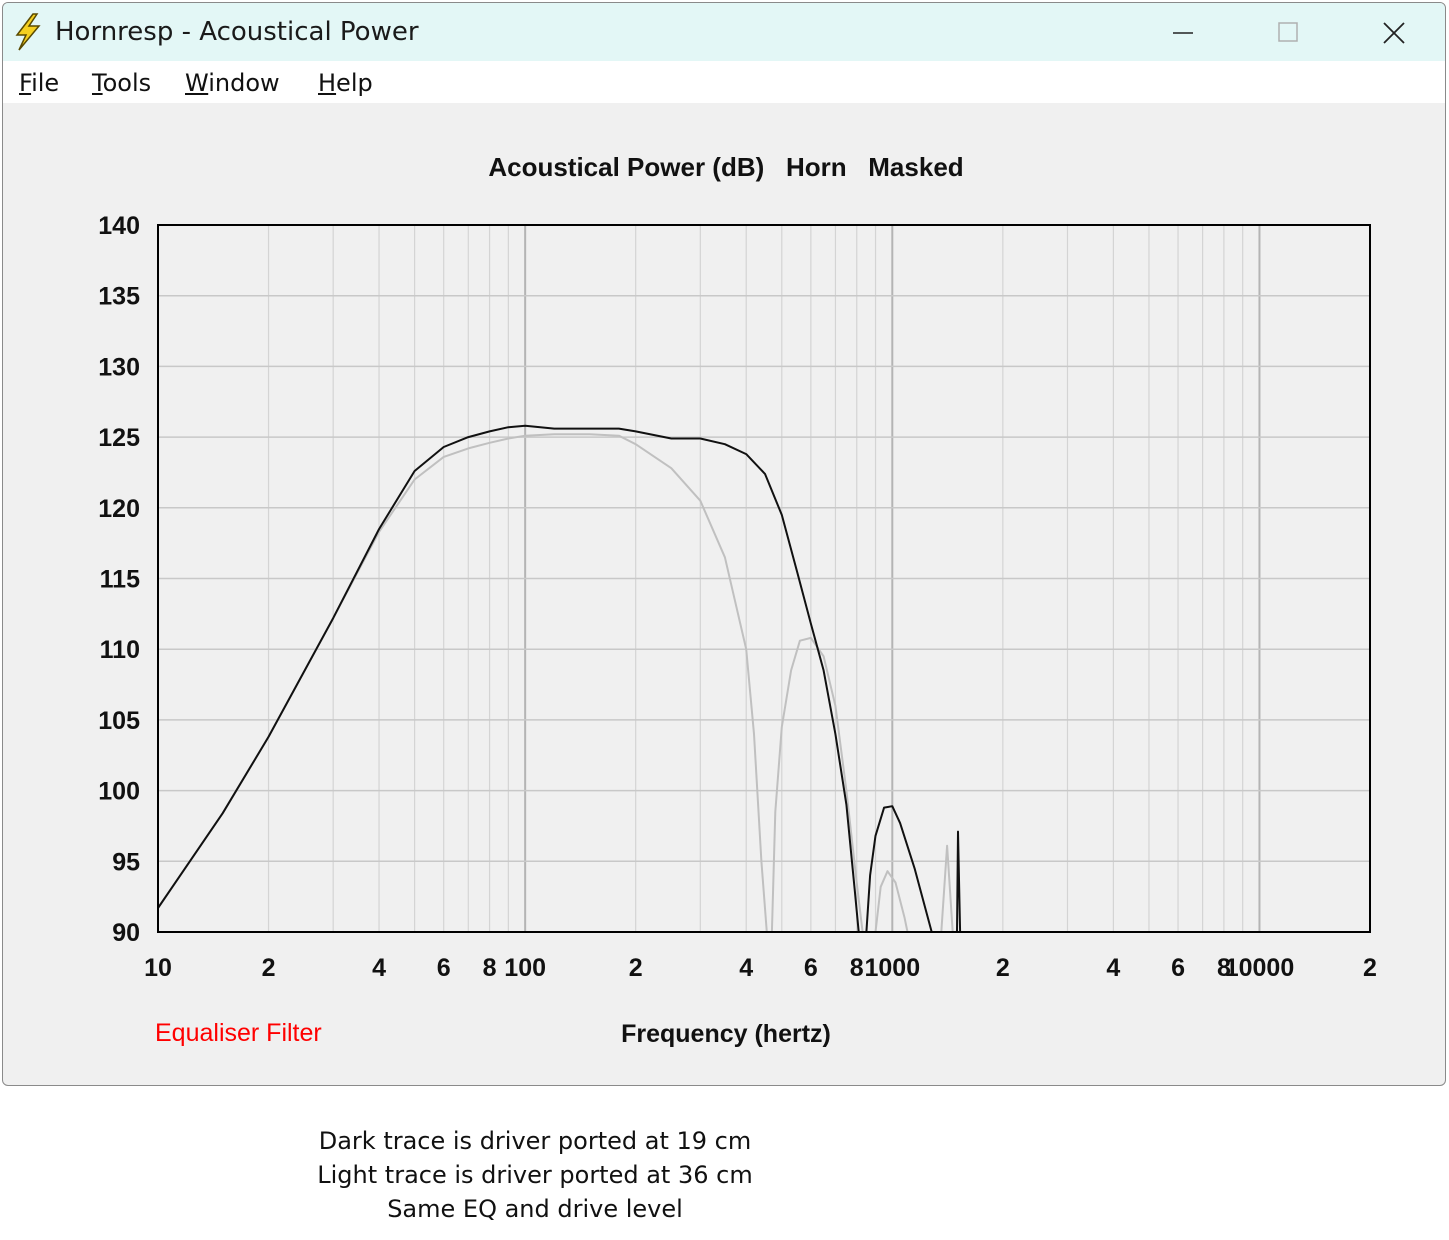  I want to click on y-tick-label: 115, so click(120, 580).